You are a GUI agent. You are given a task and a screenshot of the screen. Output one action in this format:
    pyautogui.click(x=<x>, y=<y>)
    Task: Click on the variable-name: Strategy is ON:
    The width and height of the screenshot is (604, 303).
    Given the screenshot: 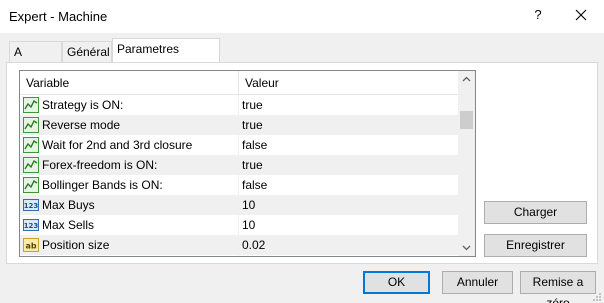 What is the action you would take?
    pyautogui.click(x=83, y=105)
    